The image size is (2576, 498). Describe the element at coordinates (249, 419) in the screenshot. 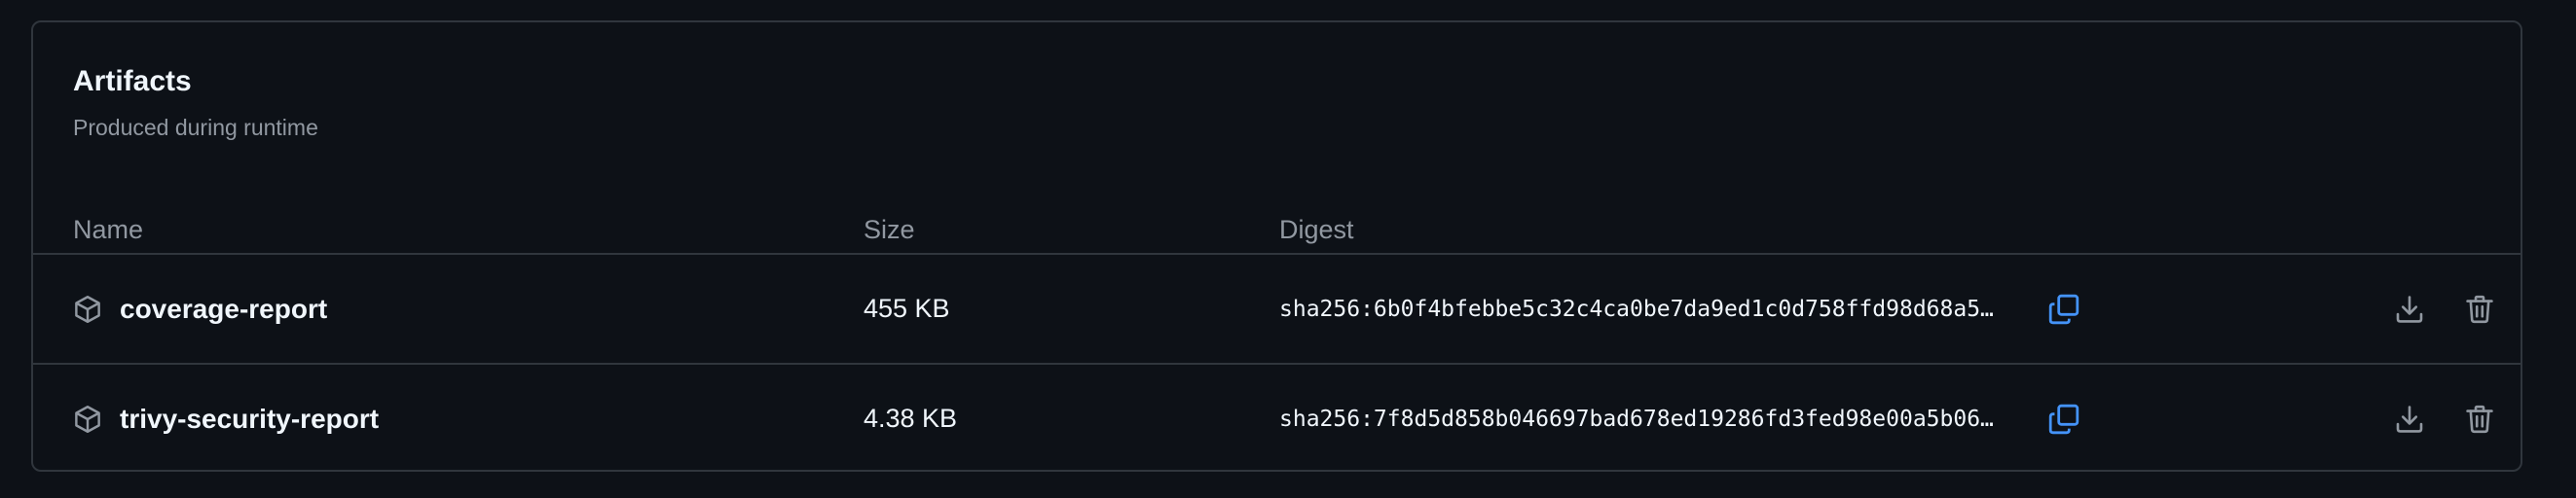

I see `artifact-name-link: trivy-security-report` at that location.